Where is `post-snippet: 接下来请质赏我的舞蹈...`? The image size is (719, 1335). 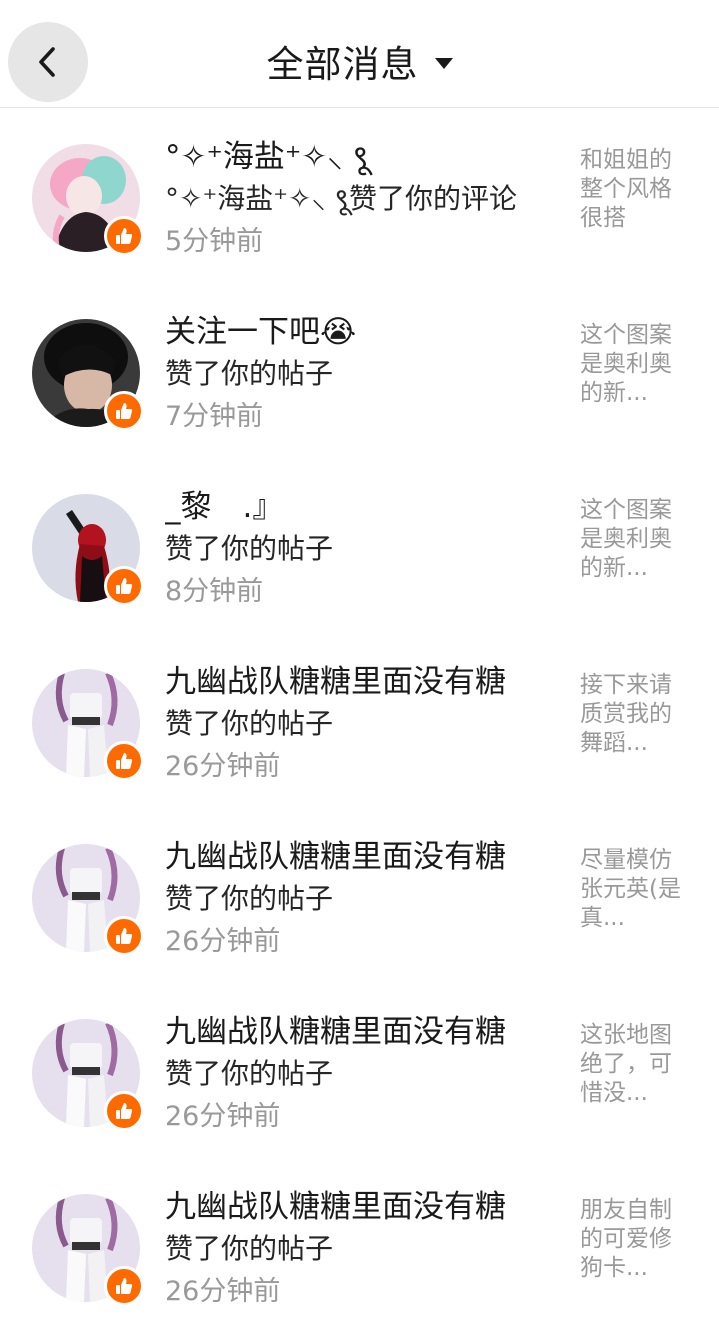
post-snippet: 接下来请质赏我的舞蹈... is located at coordinates (632, 714).